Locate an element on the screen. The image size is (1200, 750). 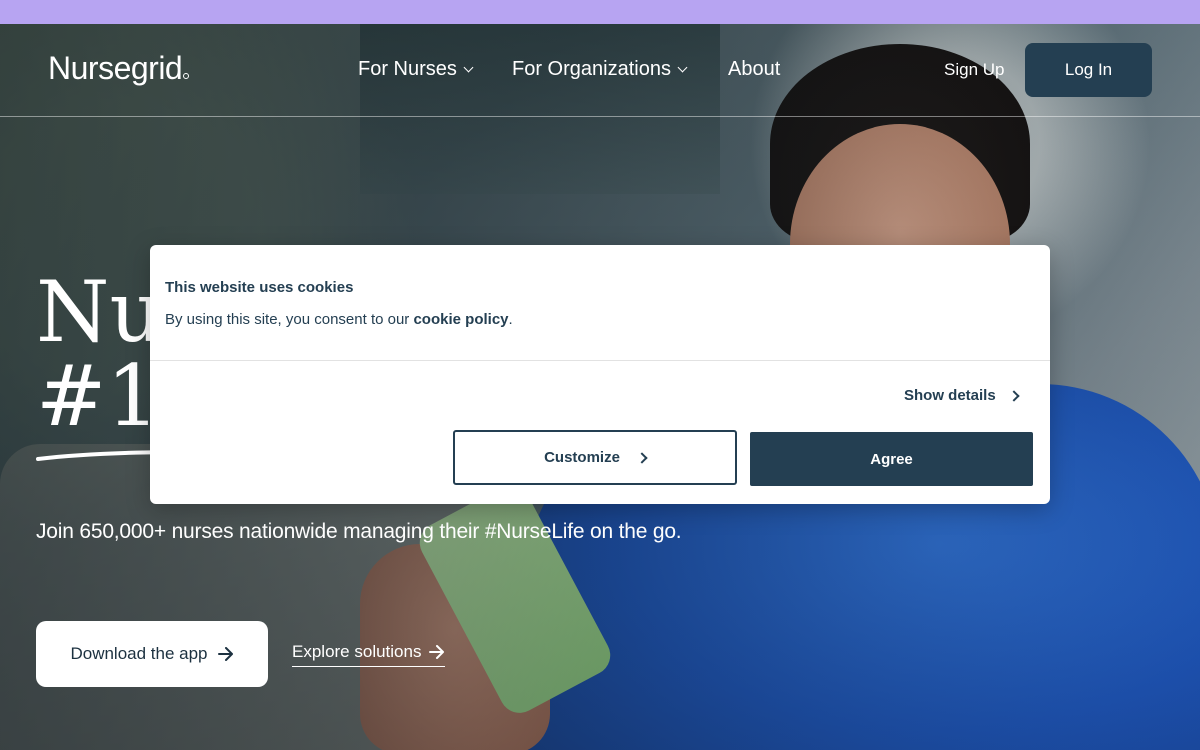
explore-solutions-link: Explore solutions is located at coordinates (369, 654).